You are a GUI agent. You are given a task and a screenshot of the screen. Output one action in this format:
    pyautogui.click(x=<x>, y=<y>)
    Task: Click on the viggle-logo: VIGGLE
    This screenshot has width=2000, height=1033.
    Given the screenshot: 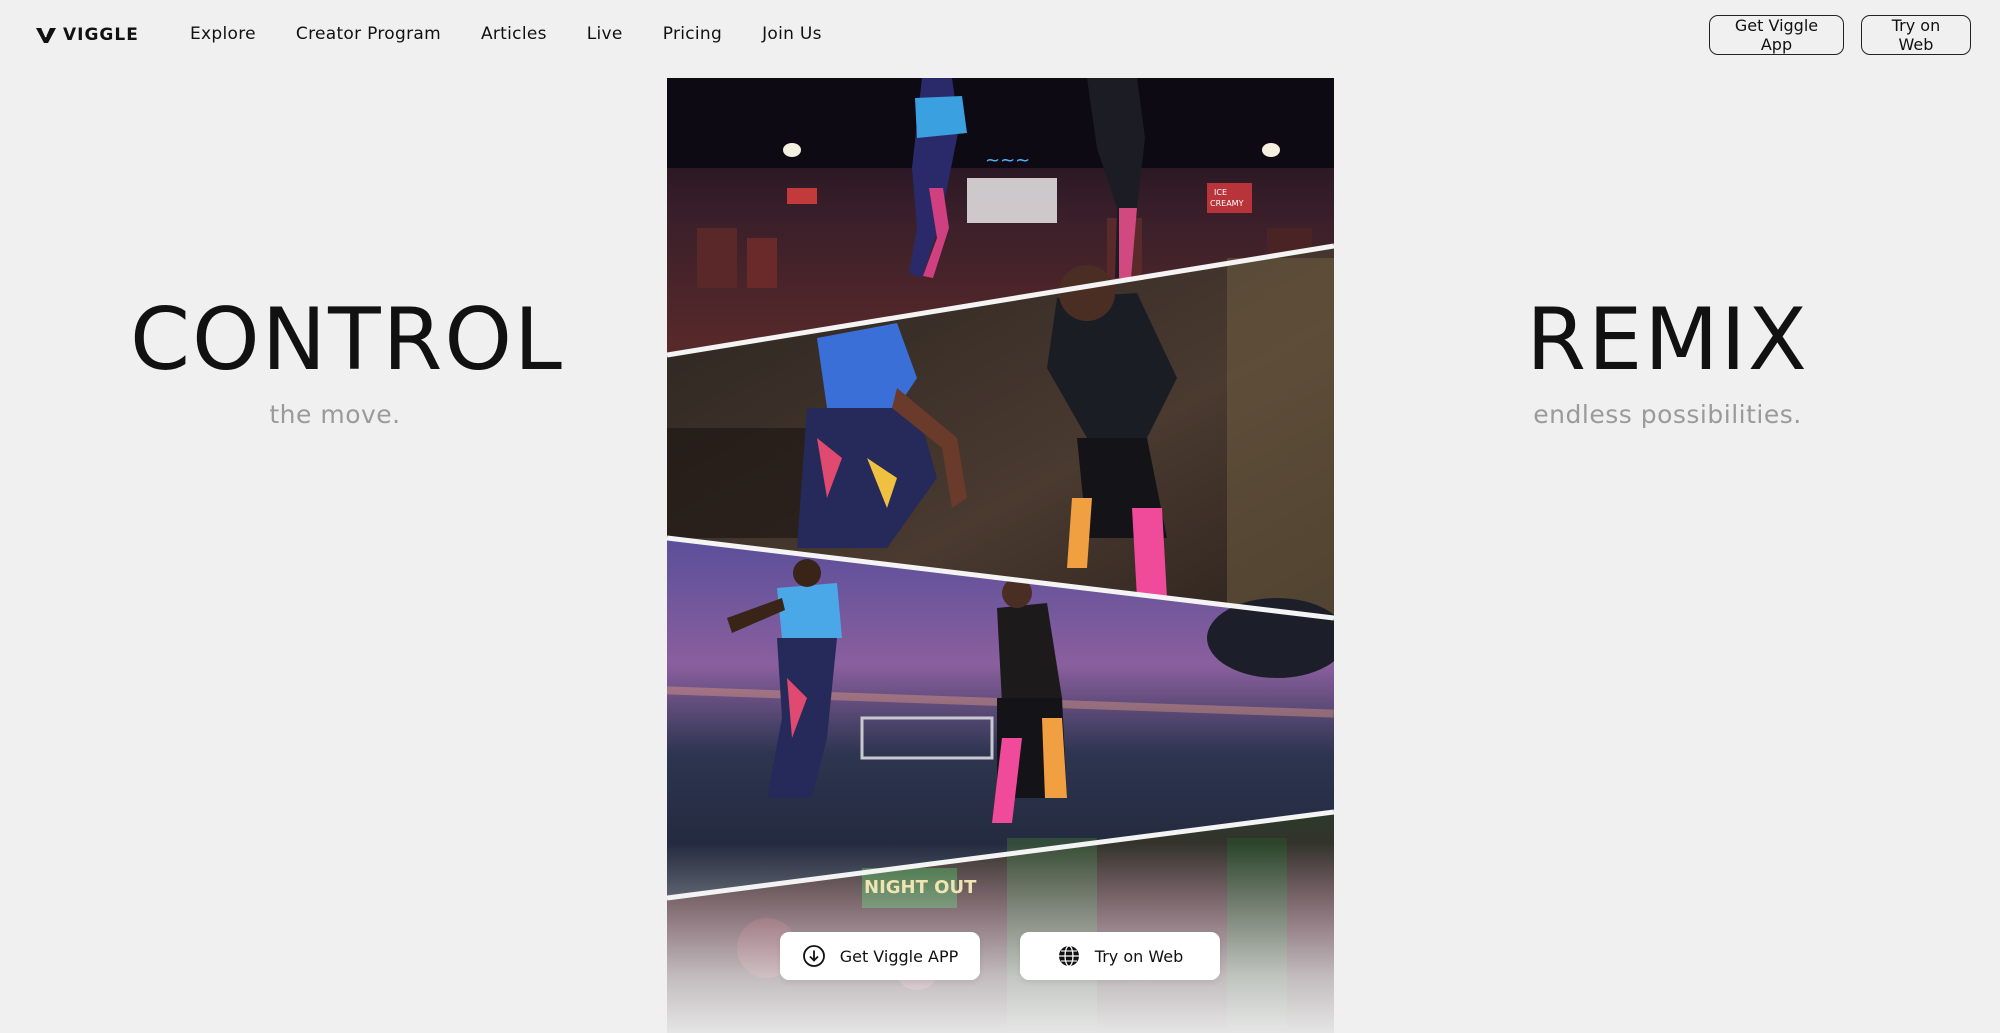 What is the action you would take?
    pyautogui.click(x=87, y=35)
    